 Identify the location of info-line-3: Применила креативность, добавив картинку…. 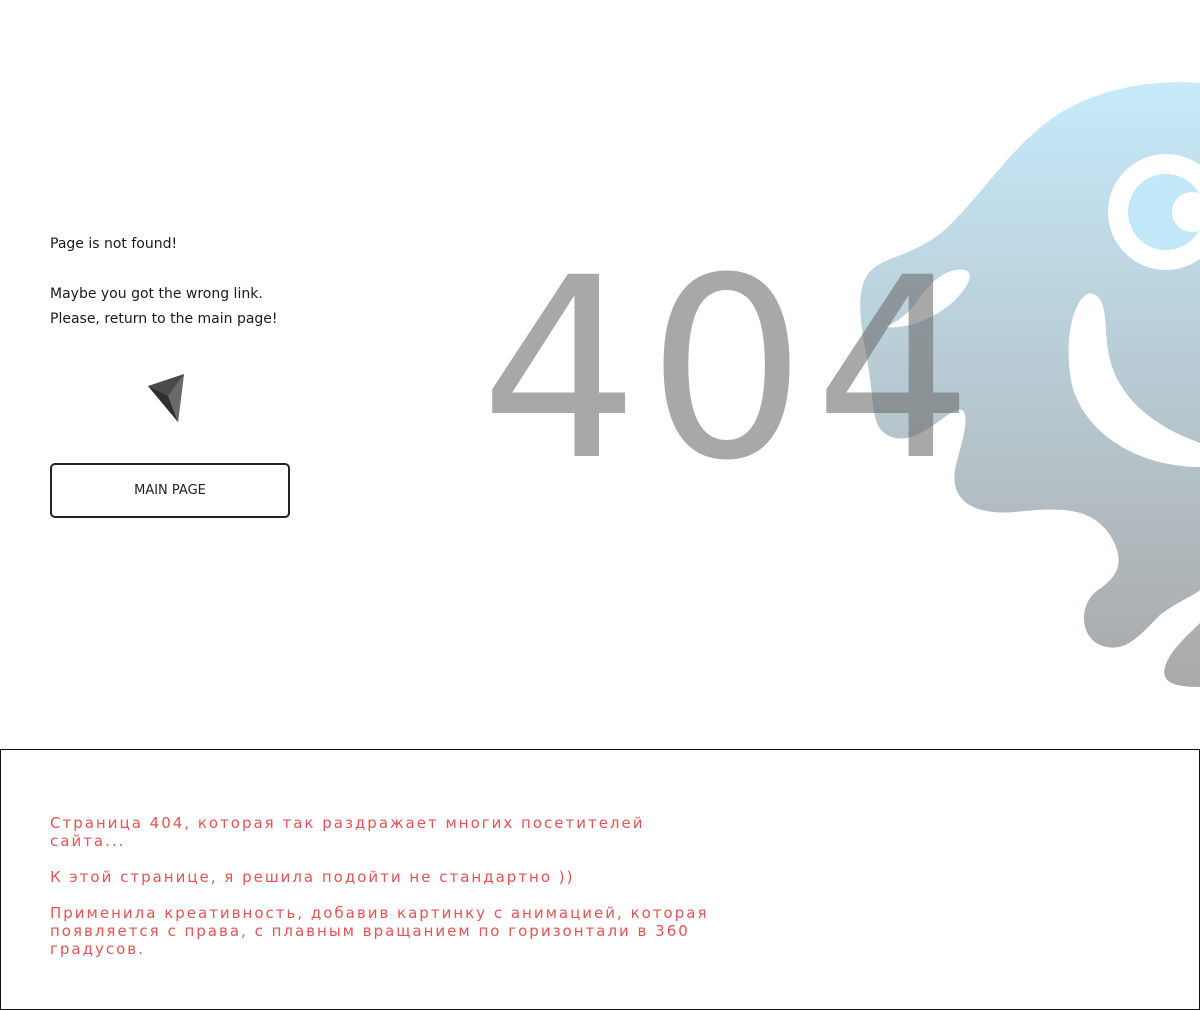
(379, 931).